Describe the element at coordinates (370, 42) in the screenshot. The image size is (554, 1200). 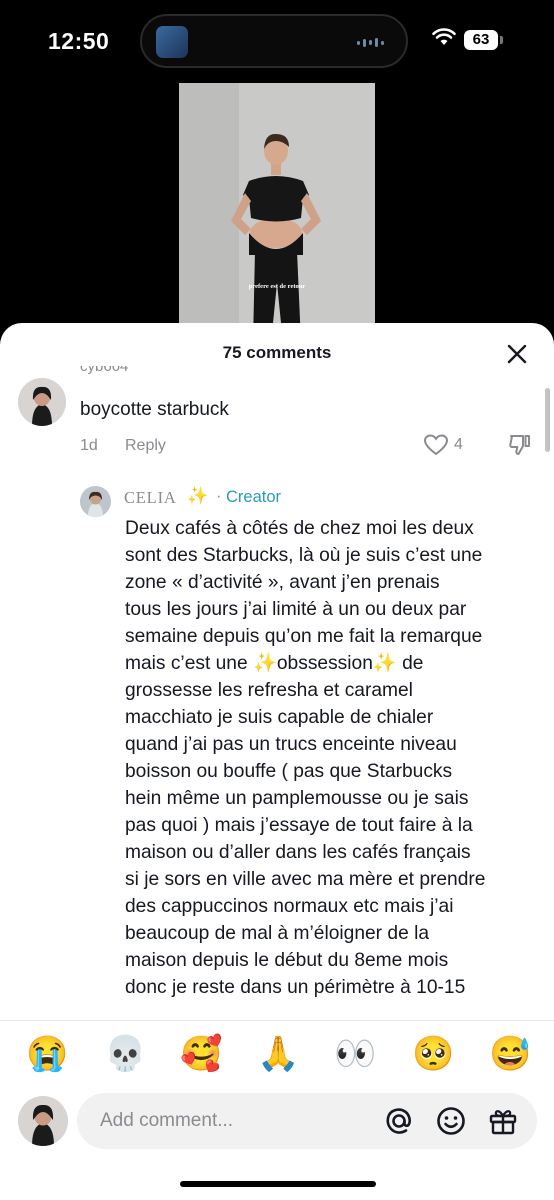
I see `audio-wave-icon` at that location.